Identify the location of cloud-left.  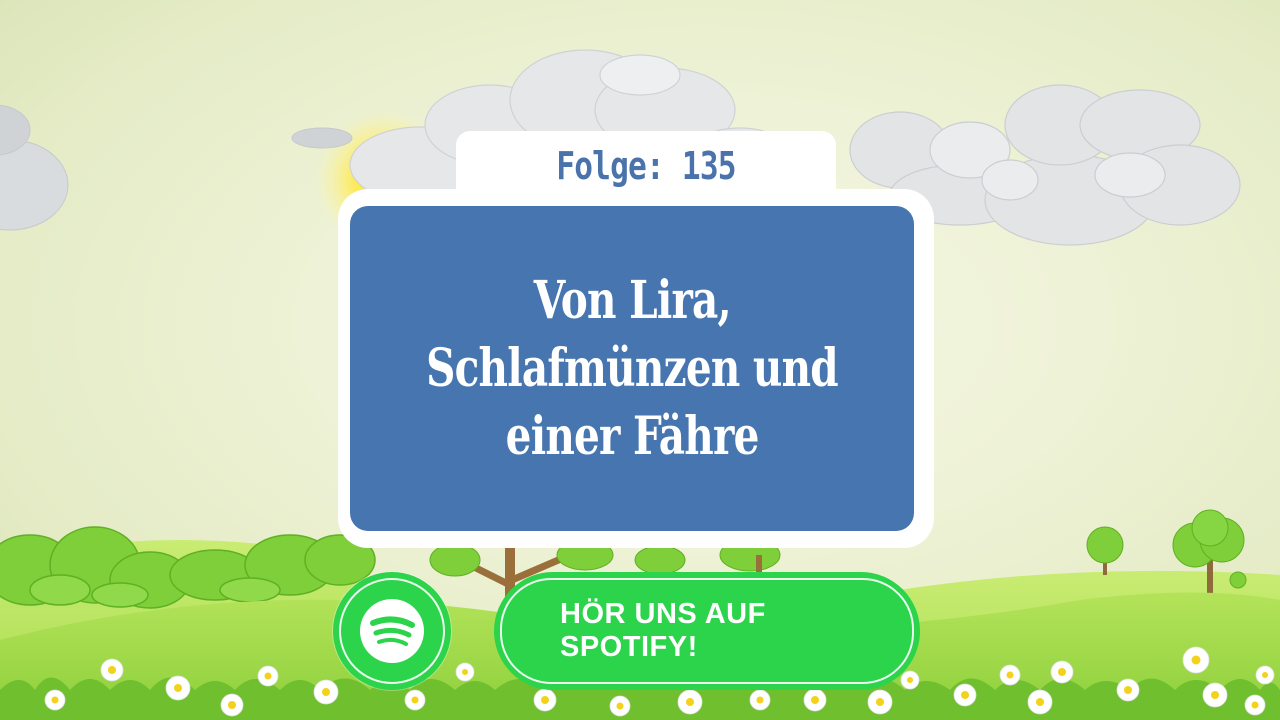
(176, 167).